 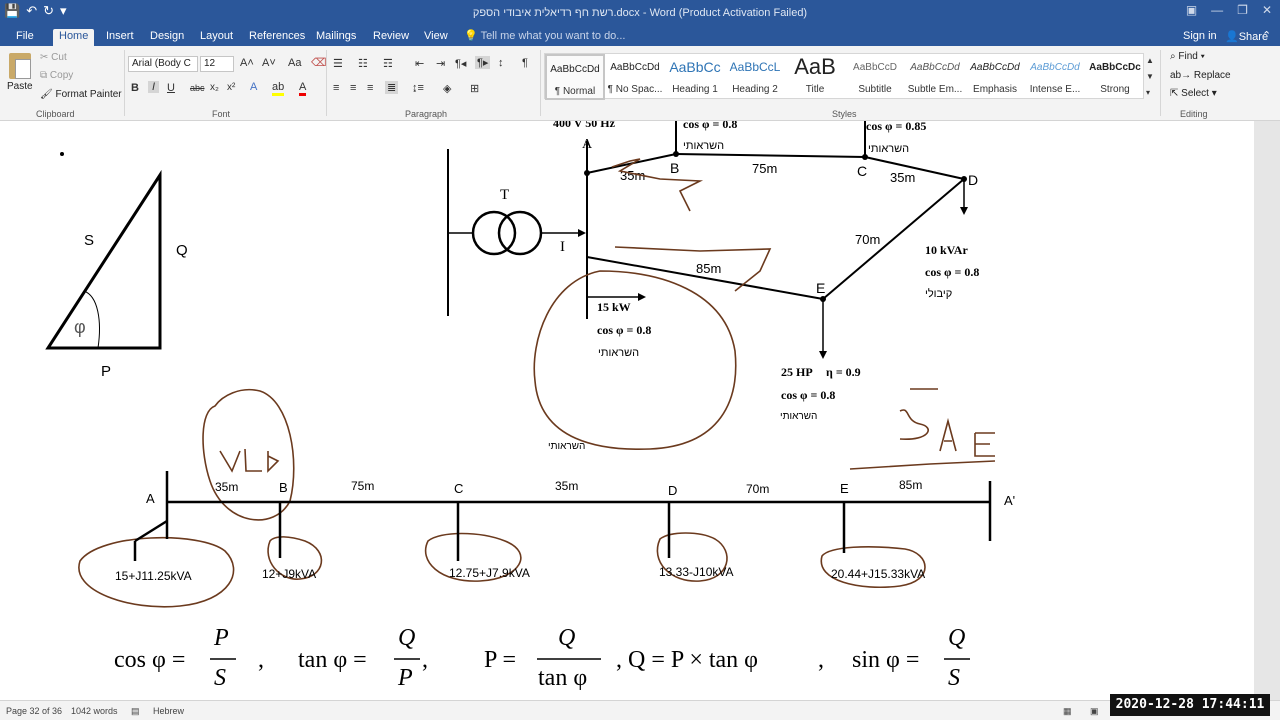 What do you see at coordinates (1217, 10) in the screenshot?
I see `minimize-icon: —` at bounding box center [1217, 10].